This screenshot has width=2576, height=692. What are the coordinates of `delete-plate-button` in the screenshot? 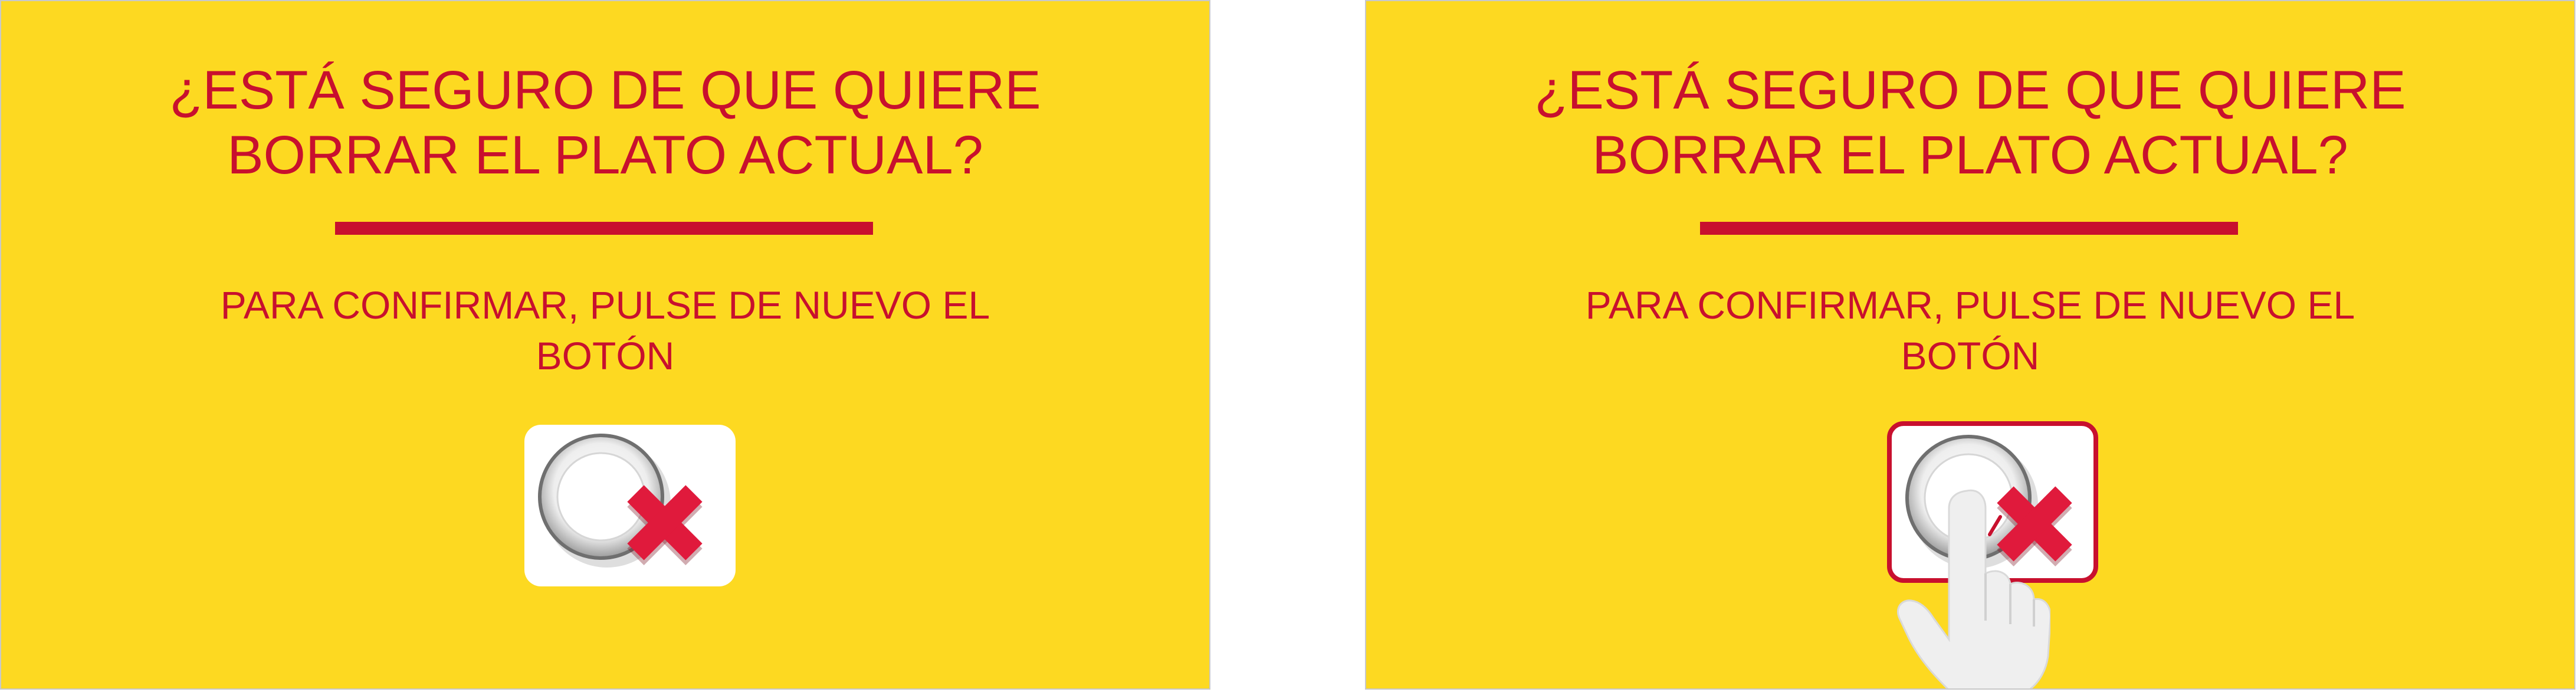 It's located at (630, 505).